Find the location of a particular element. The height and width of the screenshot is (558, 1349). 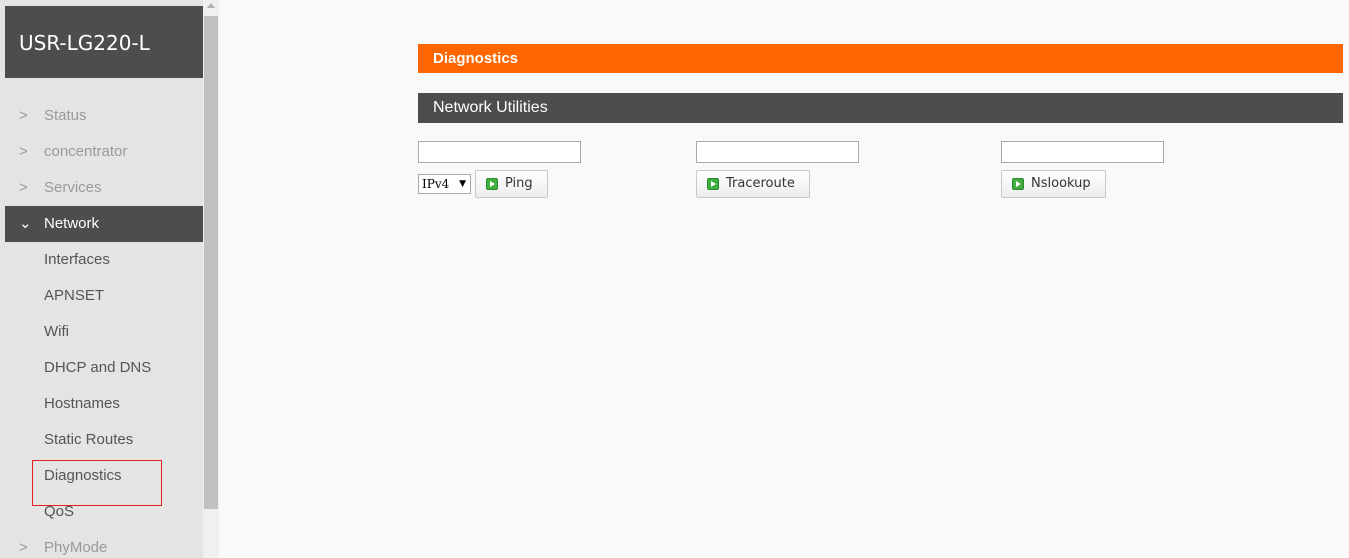

chevron-down-icon: ⌄ is located at coordinates (25, 223).